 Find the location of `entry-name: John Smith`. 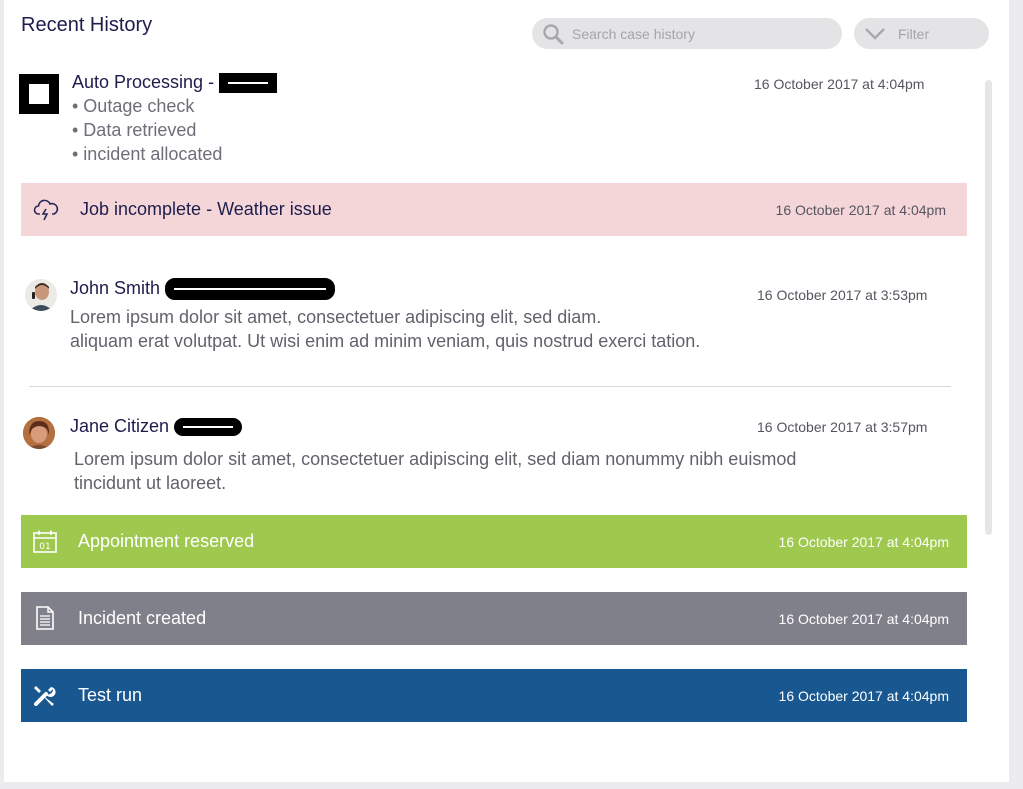

entry-name: John Smith is located at coordinates (115, 288).